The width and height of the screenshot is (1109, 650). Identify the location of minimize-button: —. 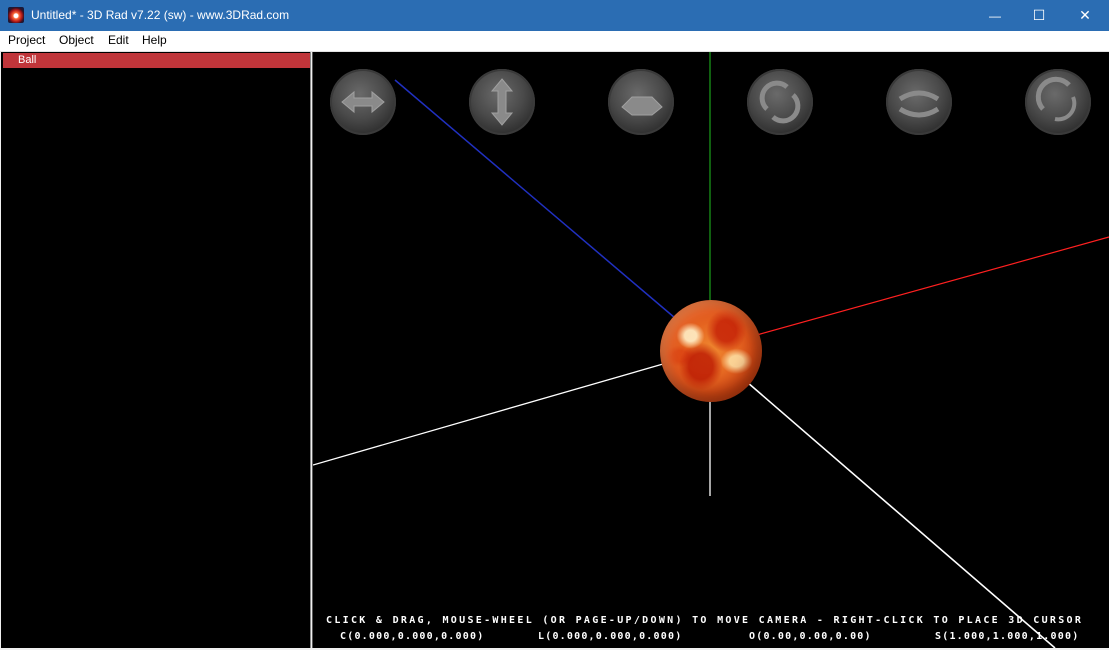
(995, 15).